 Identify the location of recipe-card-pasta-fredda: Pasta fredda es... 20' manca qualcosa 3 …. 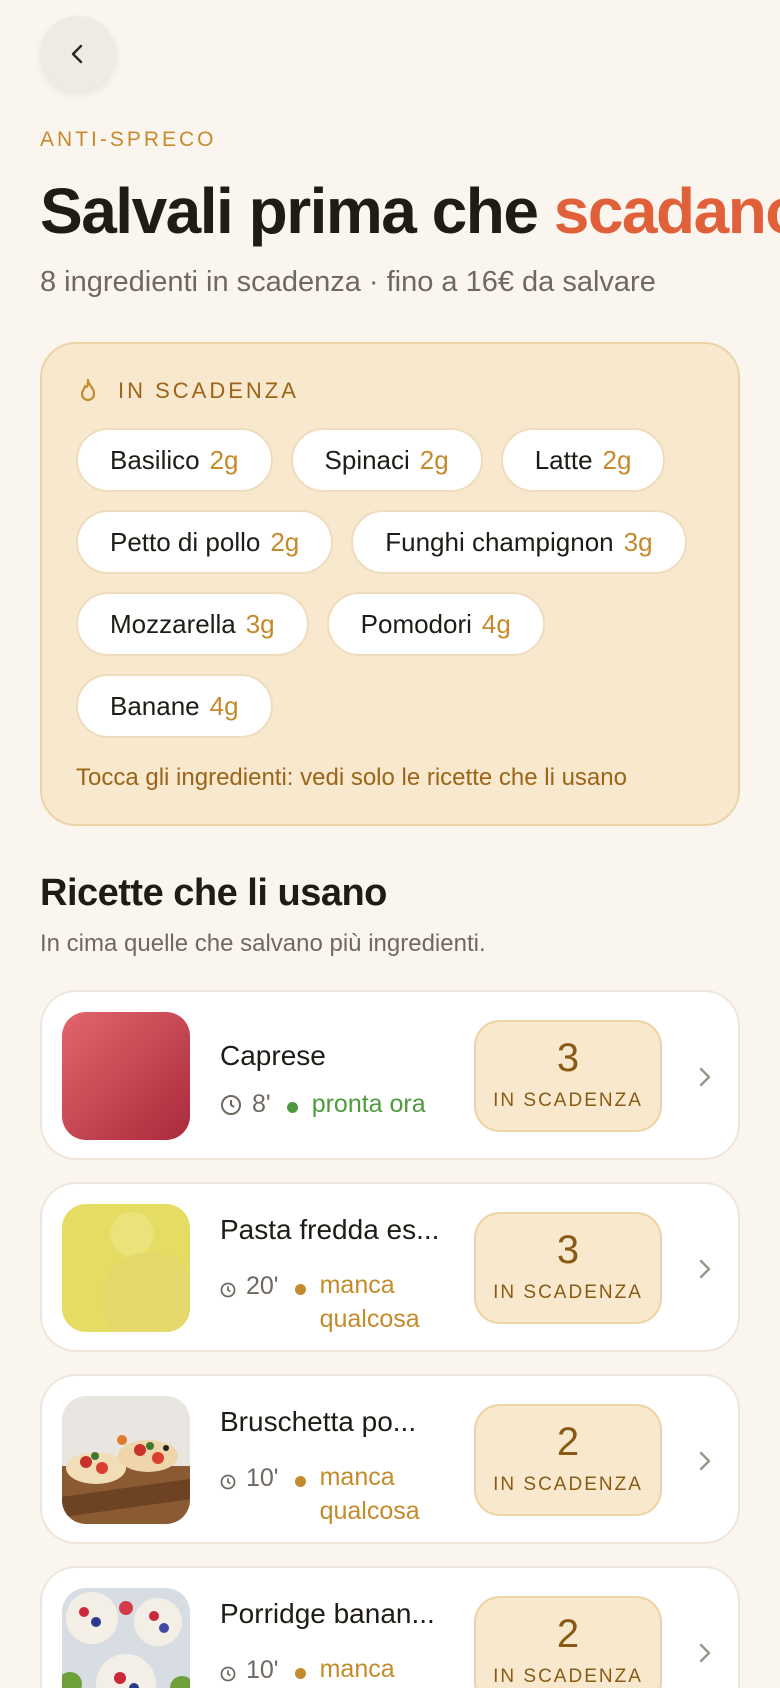
(390, 1267).